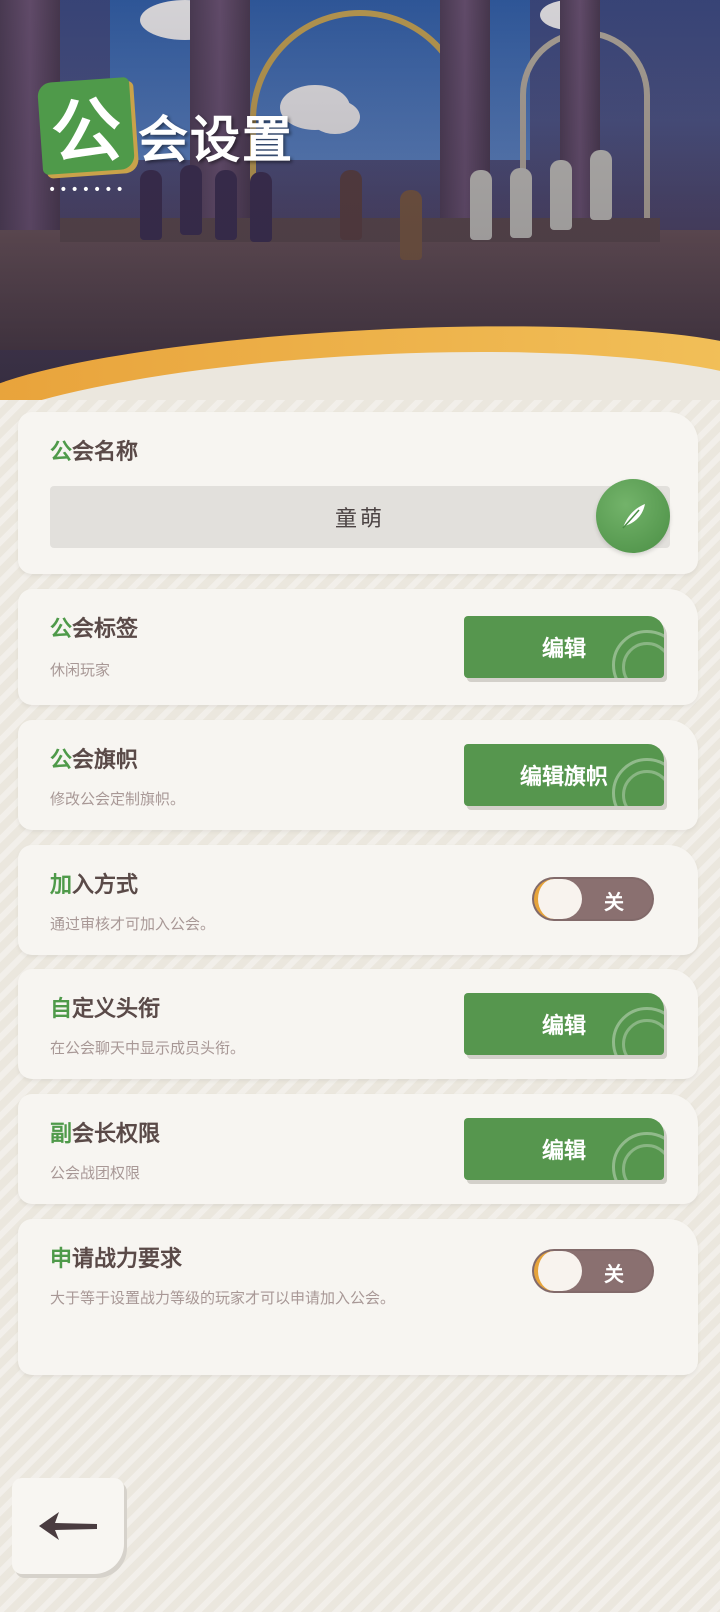  I want to click on card-title: 公会名称, so click(94, 452).